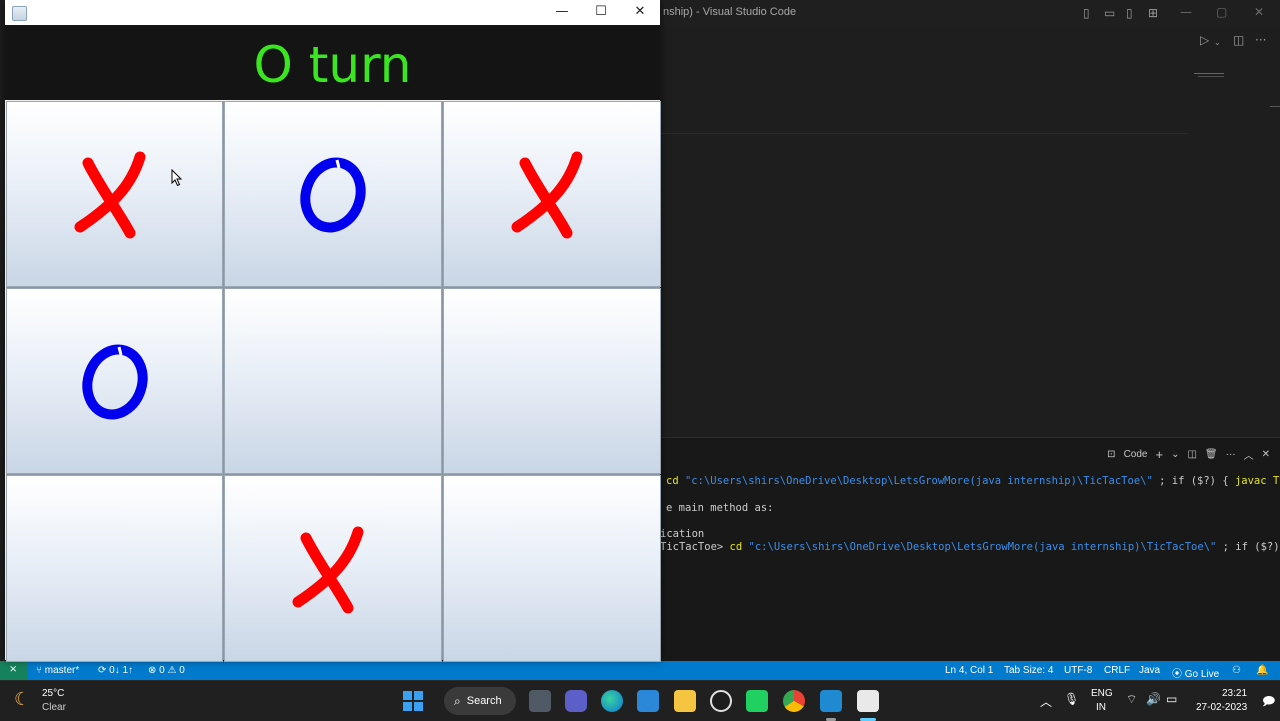 Image resolution: width=1280 pixels, height=721 pixels. What do you see at coordinates (1204, 40) in the screenshot?
I see `run-icon: ▷` at bounding box center [1204, 40].